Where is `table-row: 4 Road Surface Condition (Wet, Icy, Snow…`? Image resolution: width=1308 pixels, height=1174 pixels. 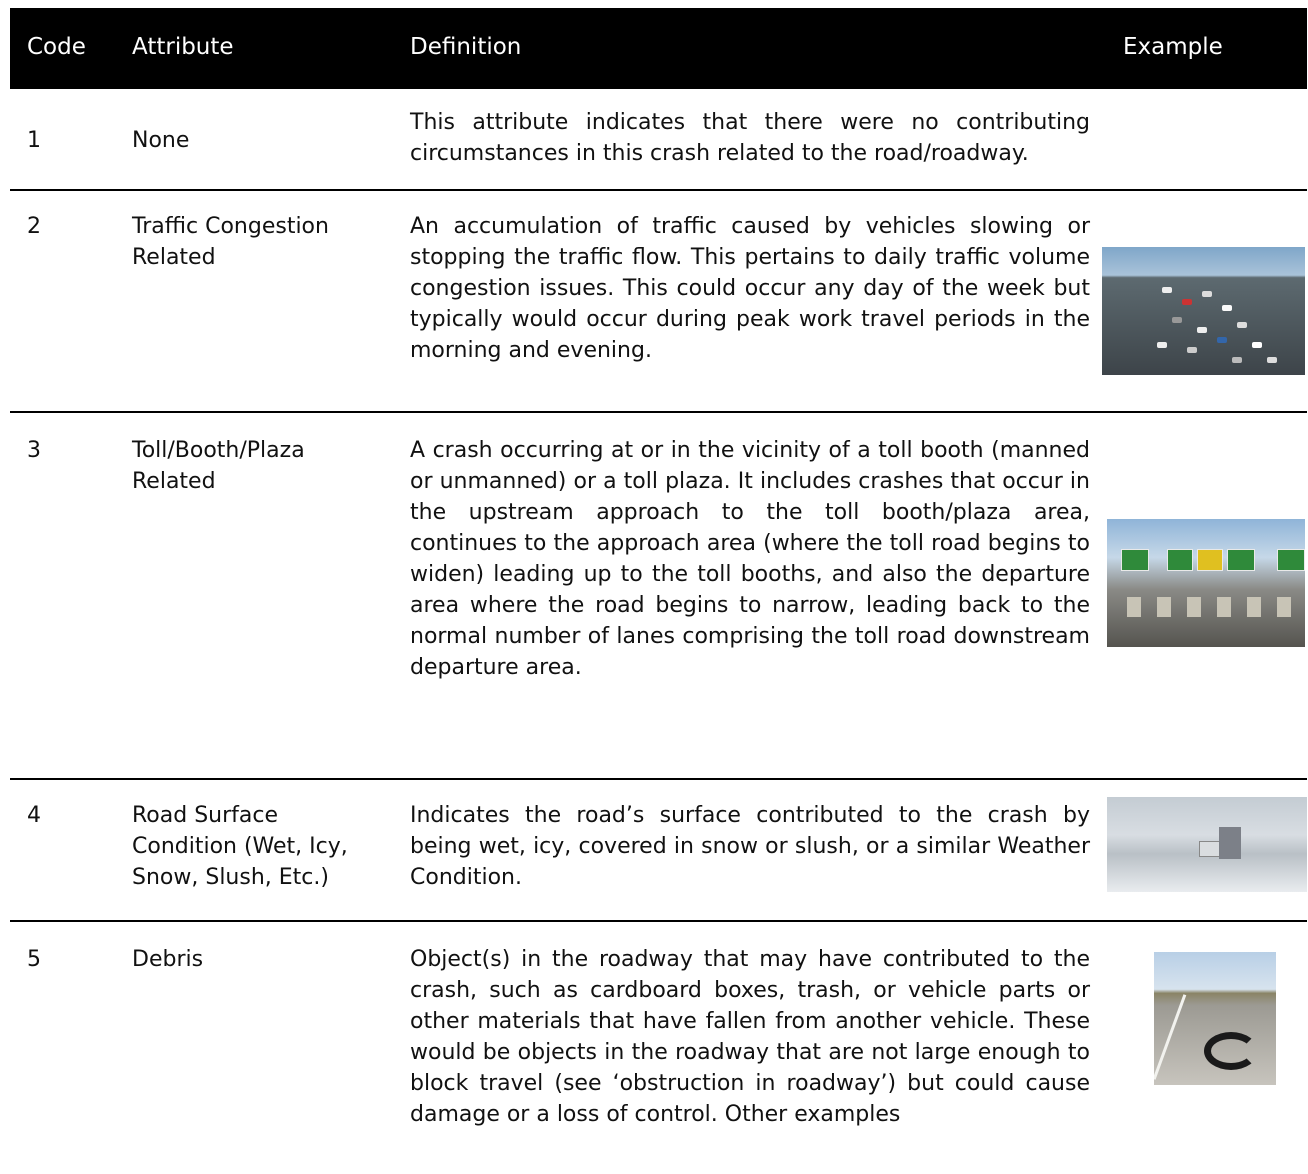 table-row: 4 Road Surface Condition (Wet, Icy, Snow… is located at coordinates (658, 851).